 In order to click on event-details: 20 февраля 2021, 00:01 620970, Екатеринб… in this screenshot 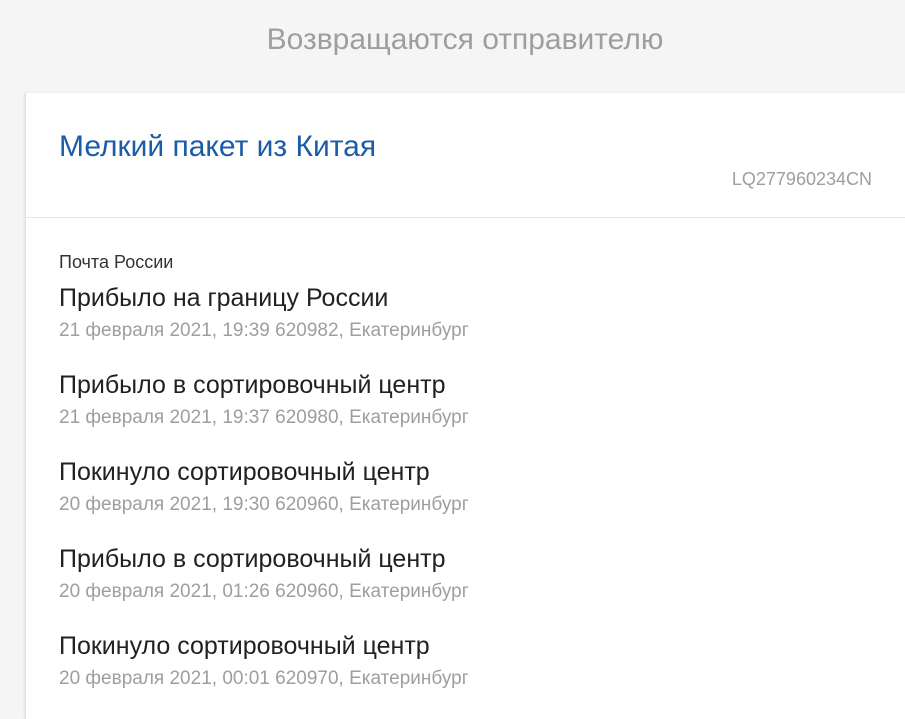, I will do `click(465, 679)`.